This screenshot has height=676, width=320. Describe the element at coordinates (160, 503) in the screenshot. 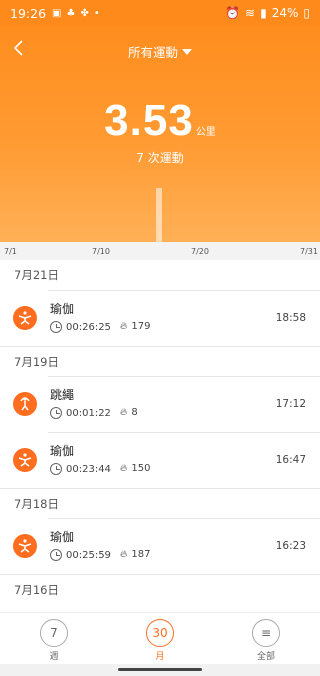

I see `date-header: 7月18日` at that location.